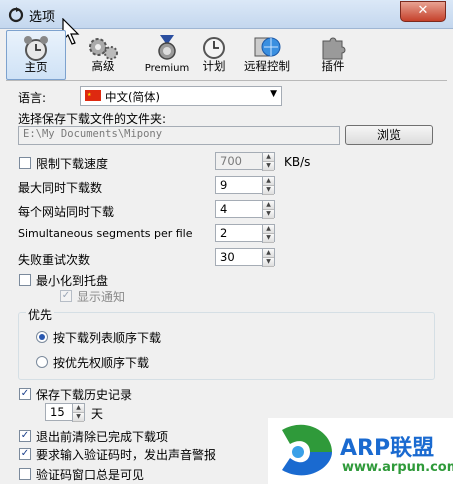 This screenshot has height=484, width=453. Describe the element at coordinates (107, 338) in the screenshot. I see `priority-list-order-label: 按下载列表顺序下载` at that location.